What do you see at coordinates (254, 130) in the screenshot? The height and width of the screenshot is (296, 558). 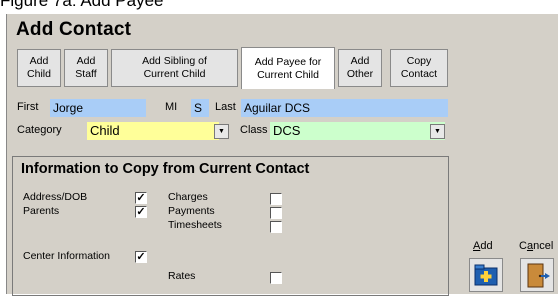 I see `class-label: Class` at bounding box center [254, 130].